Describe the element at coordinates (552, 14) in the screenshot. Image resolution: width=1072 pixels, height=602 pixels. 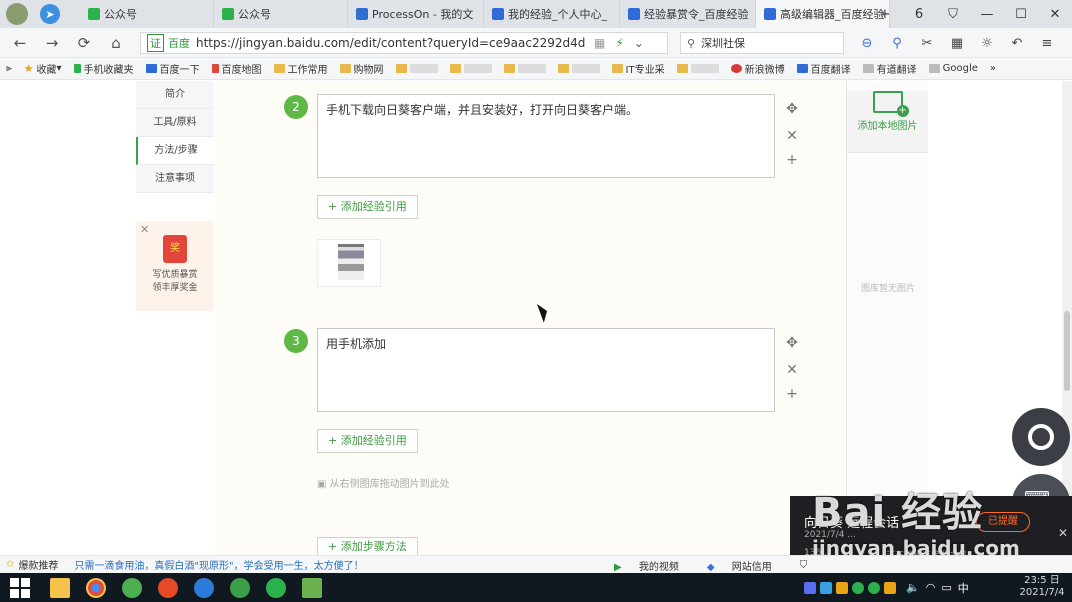
I see `tab-4: 我的经验_个人中心_` at that location.